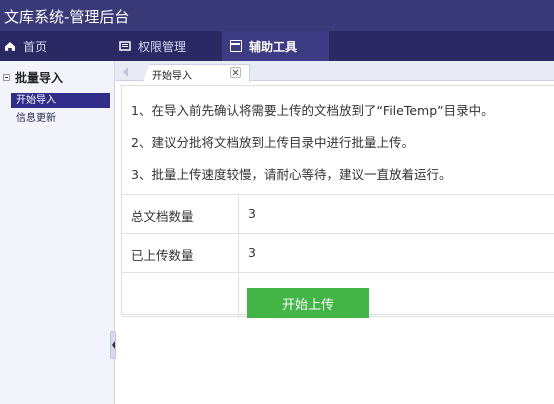  Describe the element at coordinates (236, 46) in the screenshot. I see `tools-icon` at that location.